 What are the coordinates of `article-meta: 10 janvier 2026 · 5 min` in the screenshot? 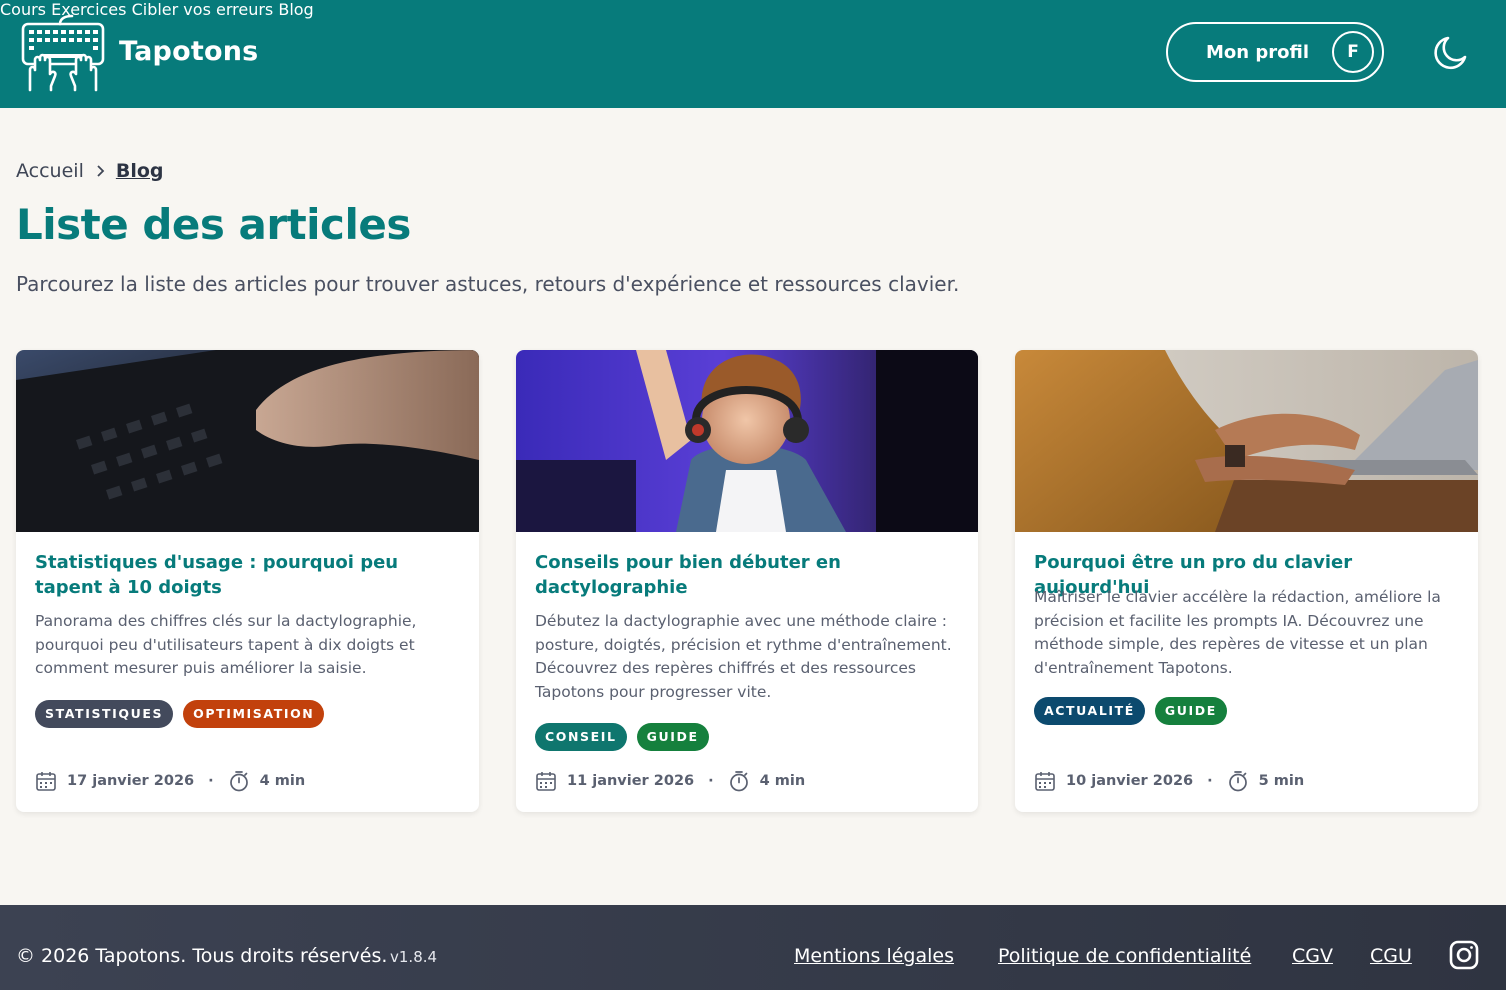 It's located at (1169, 781).